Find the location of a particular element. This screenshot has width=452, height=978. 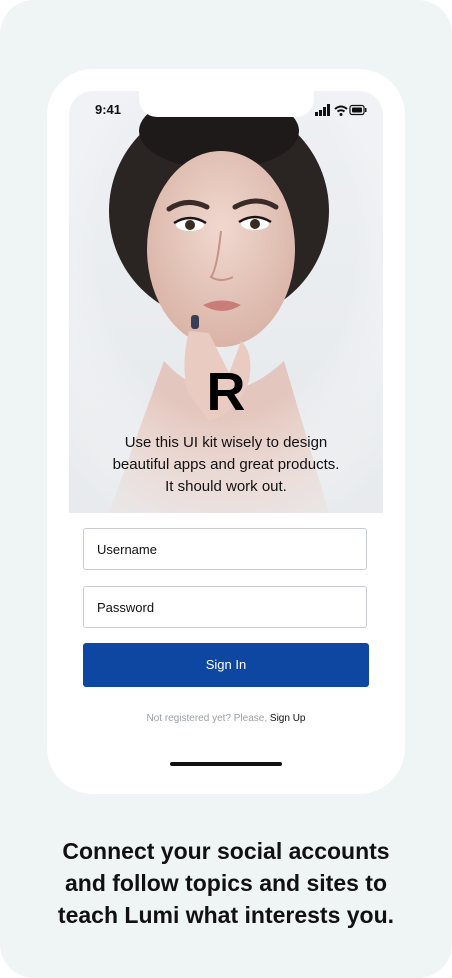

caption-line: teach Lumi what interests you. is located at coordinates (226, 915).